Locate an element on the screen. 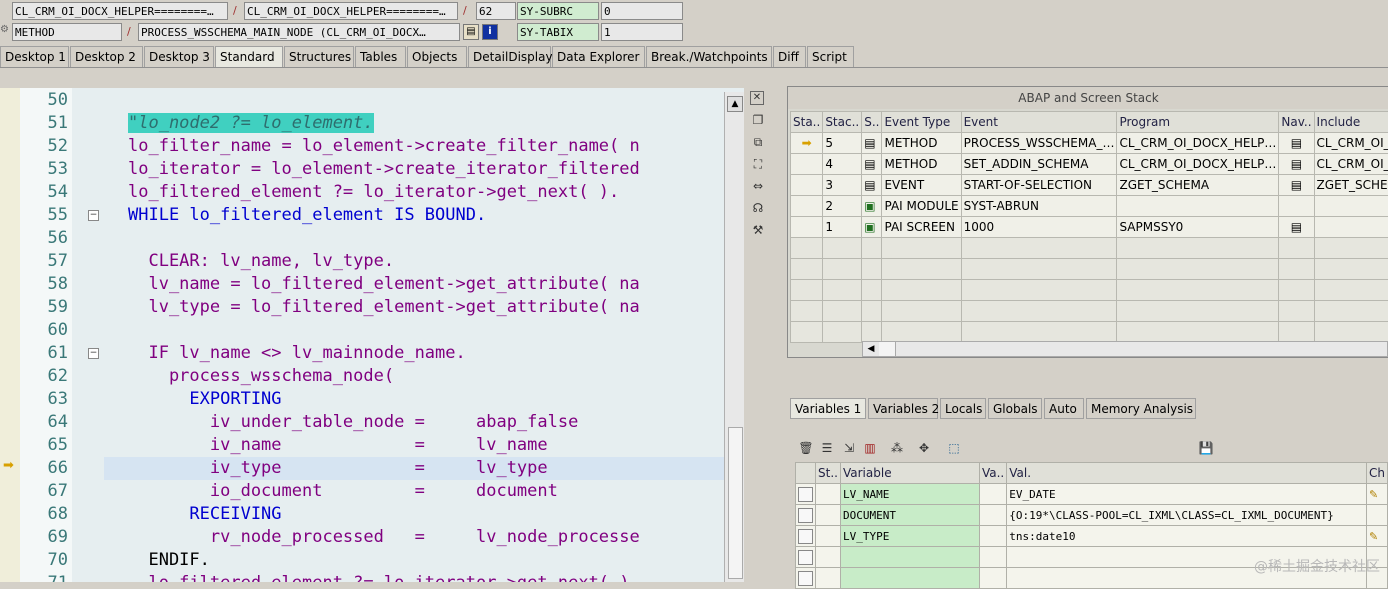  tab-desktop-3: Desktop 3 is located at coordinates (179, 56).